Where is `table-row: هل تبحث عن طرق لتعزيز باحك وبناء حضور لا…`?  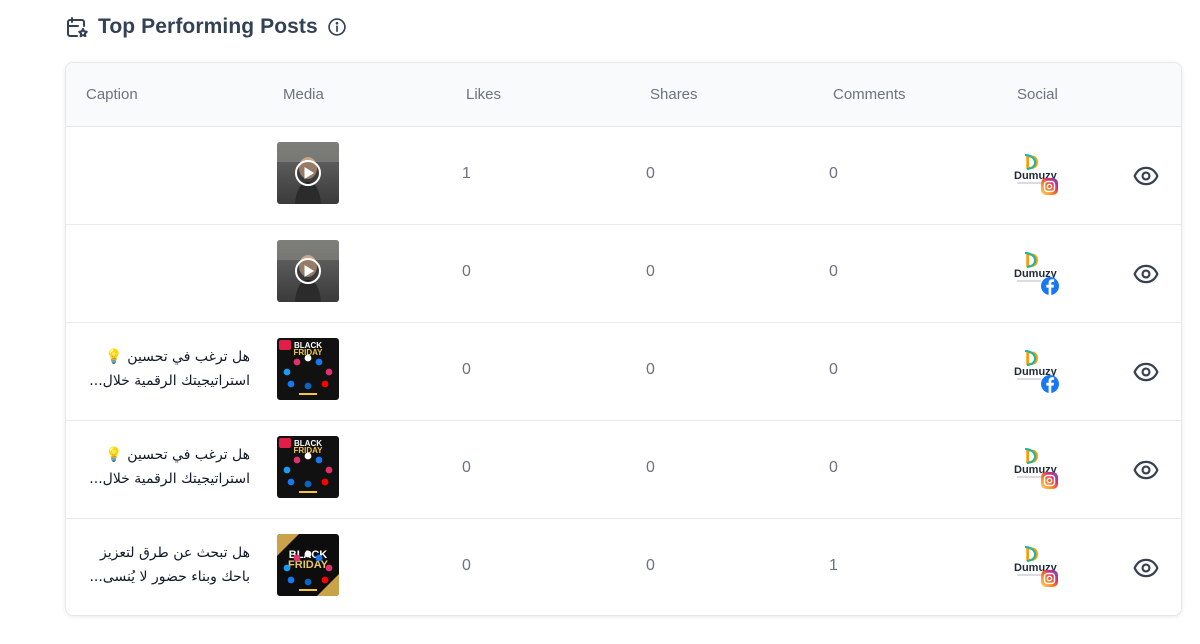 table-row: هل تبحث عن طرق لتعزيز باحك وبناء حضور لا… is located at coordinates (623, 567).